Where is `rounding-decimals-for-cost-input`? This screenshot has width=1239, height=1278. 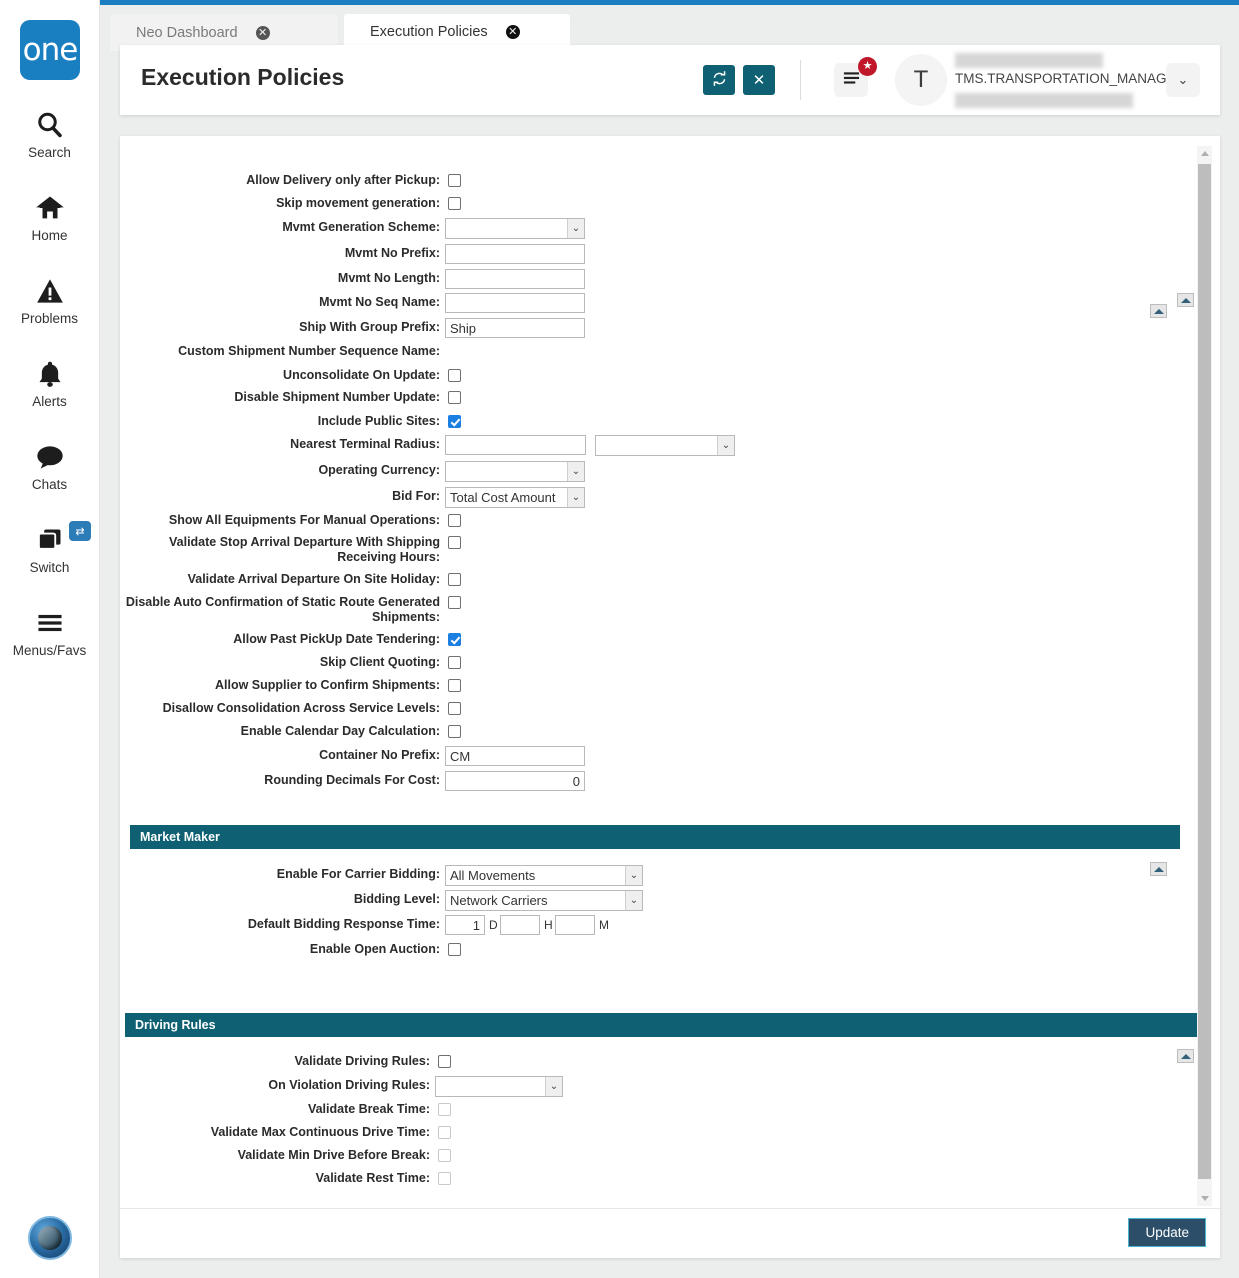
rounding-decimals-for-cost-input is located at coordinates (515, 781).